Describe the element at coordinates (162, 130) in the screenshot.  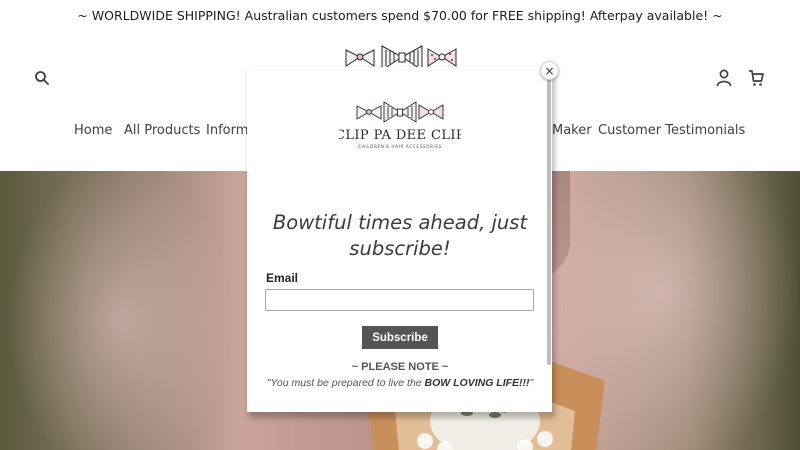
I see `nav-item-all-products: All Products` at that location.